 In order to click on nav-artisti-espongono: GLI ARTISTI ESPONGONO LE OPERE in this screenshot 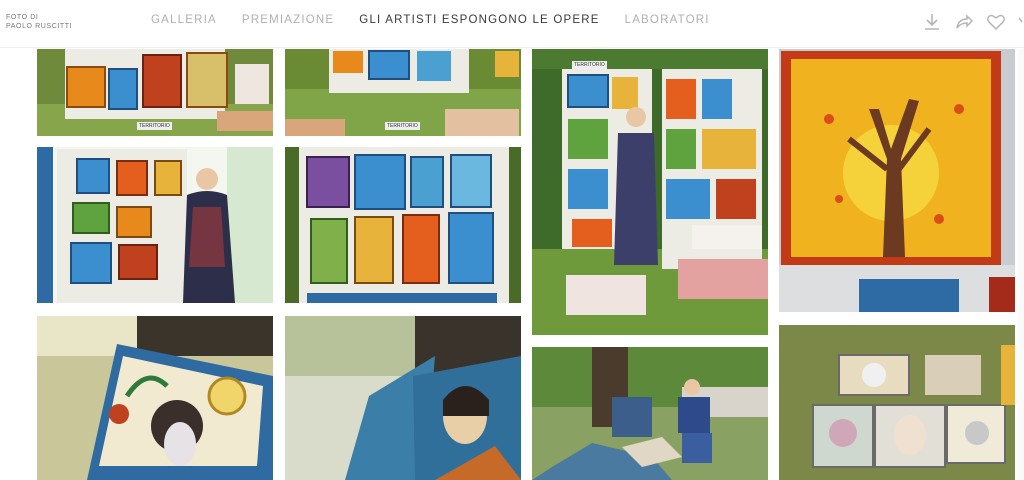, I will do `click(479, 20)`.